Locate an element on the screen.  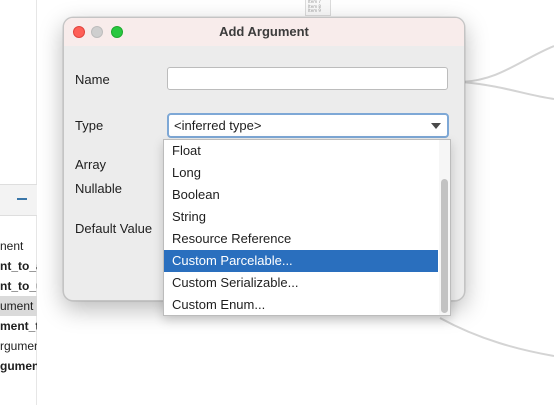
dropdown-option-resource-reference: Resource Reference is located at coordinates (301, 239).